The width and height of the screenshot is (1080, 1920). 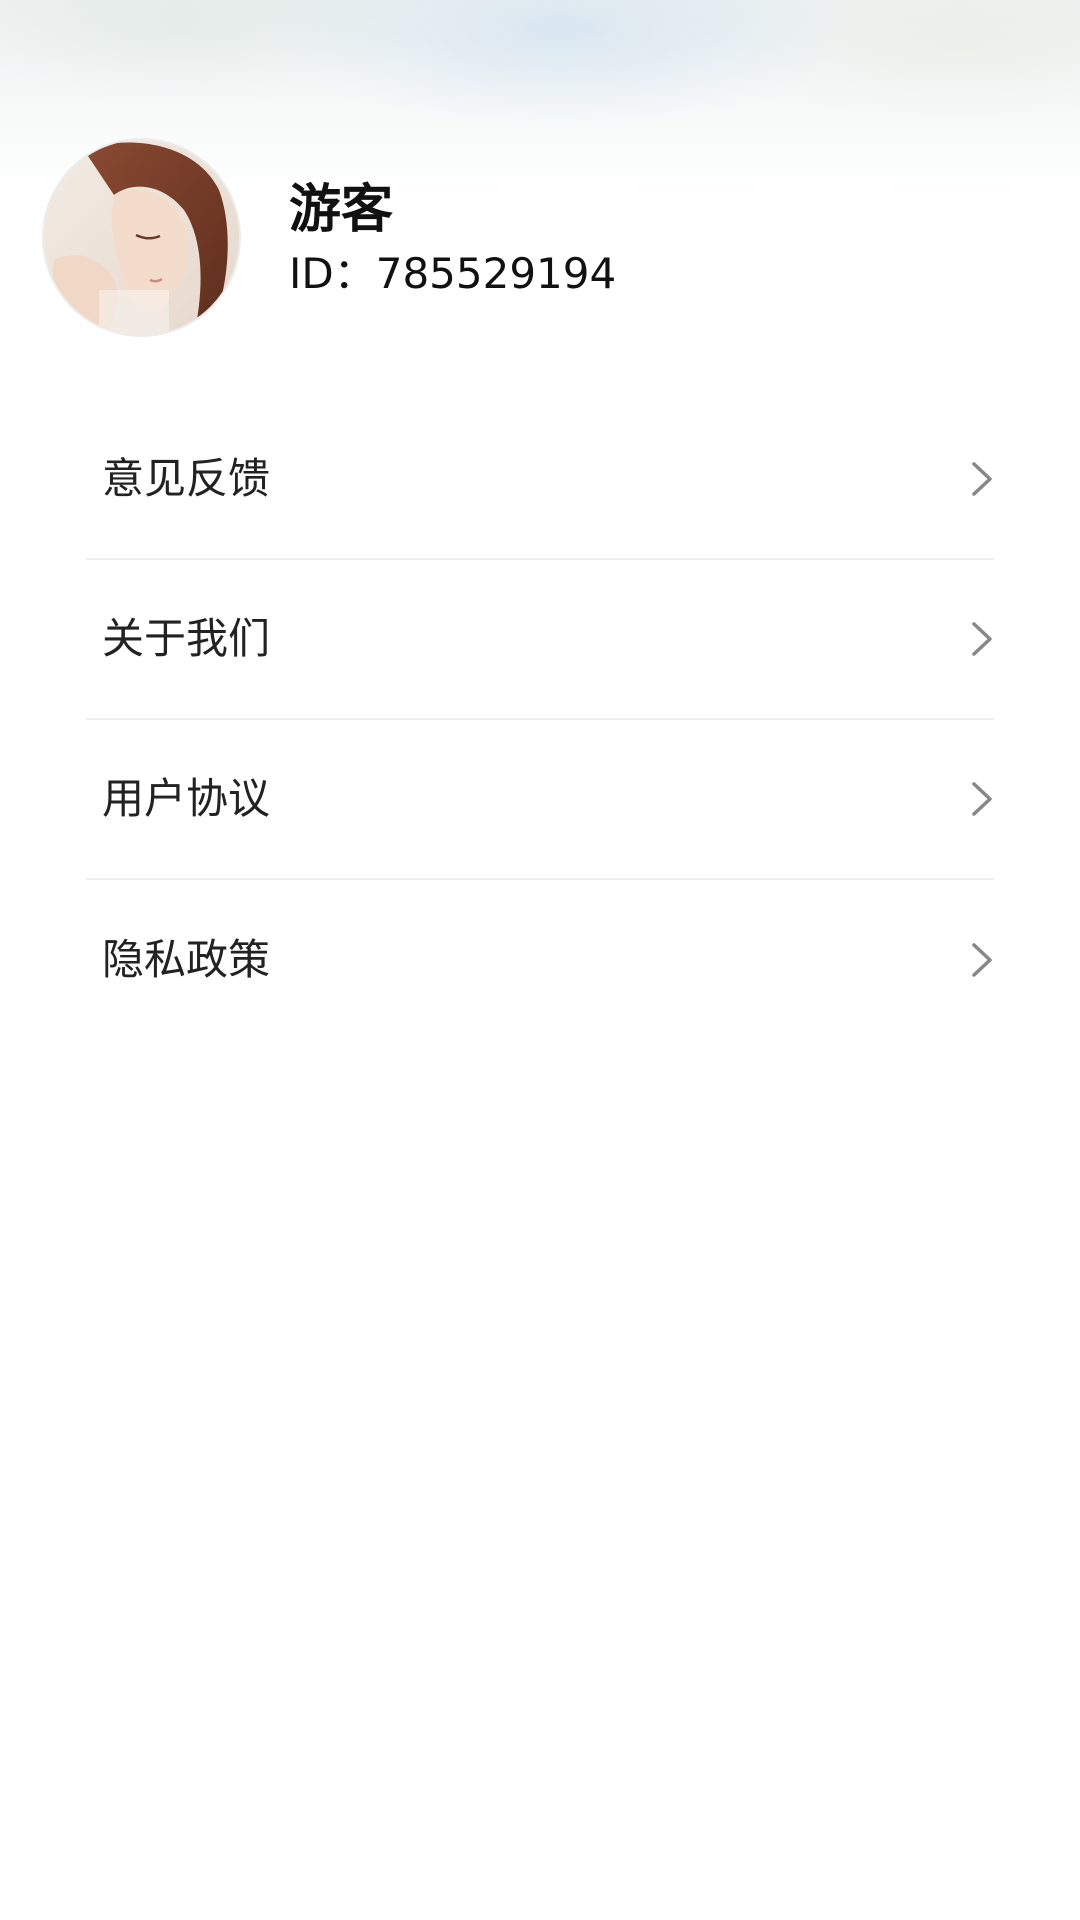 I want to click on avatar, so click(x=141, y=237).